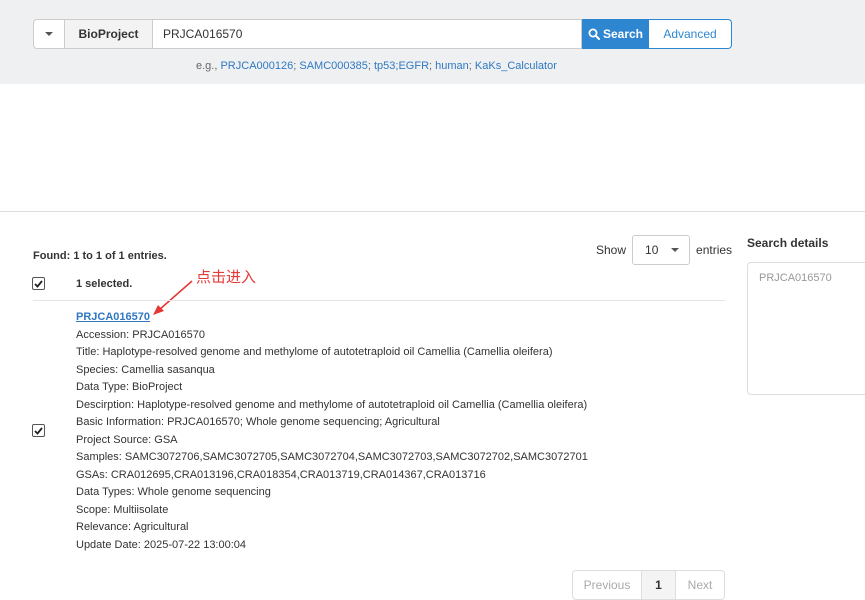  What do you see at coordinates (432, 211) in the screenshot?
I see `section-divider` at bounding box center [432, 211].